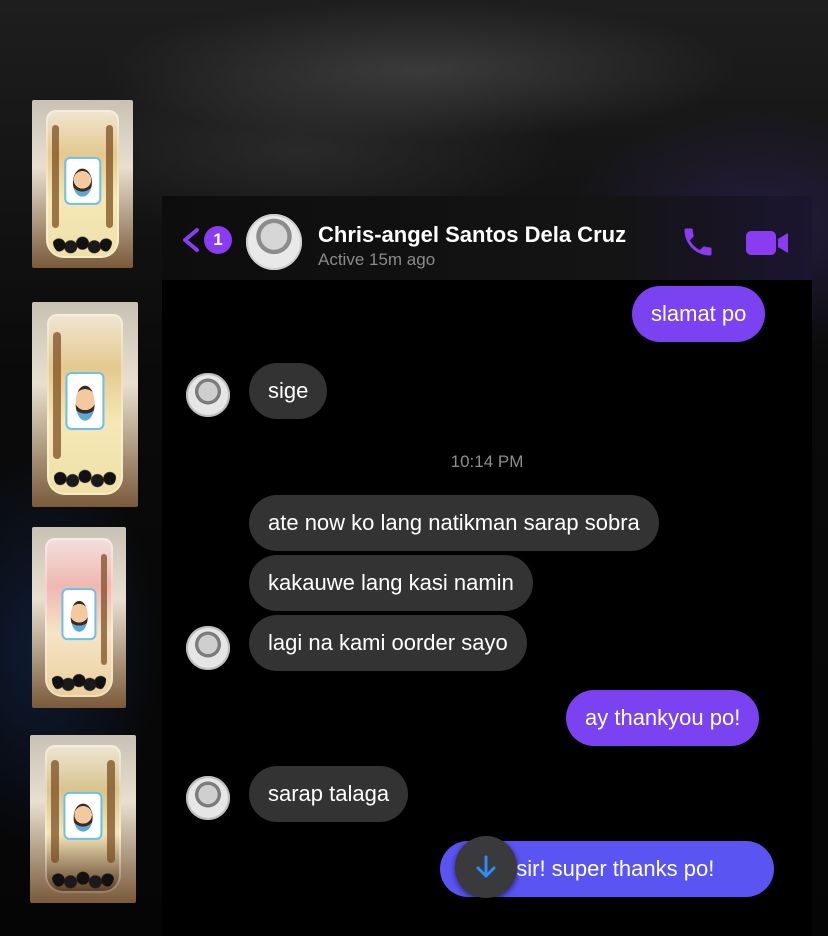 This screenshot has width=828, height=936. Describe the element at coordinates (767, 243) in the screenshot. I see `video-camera-icon` at that location.